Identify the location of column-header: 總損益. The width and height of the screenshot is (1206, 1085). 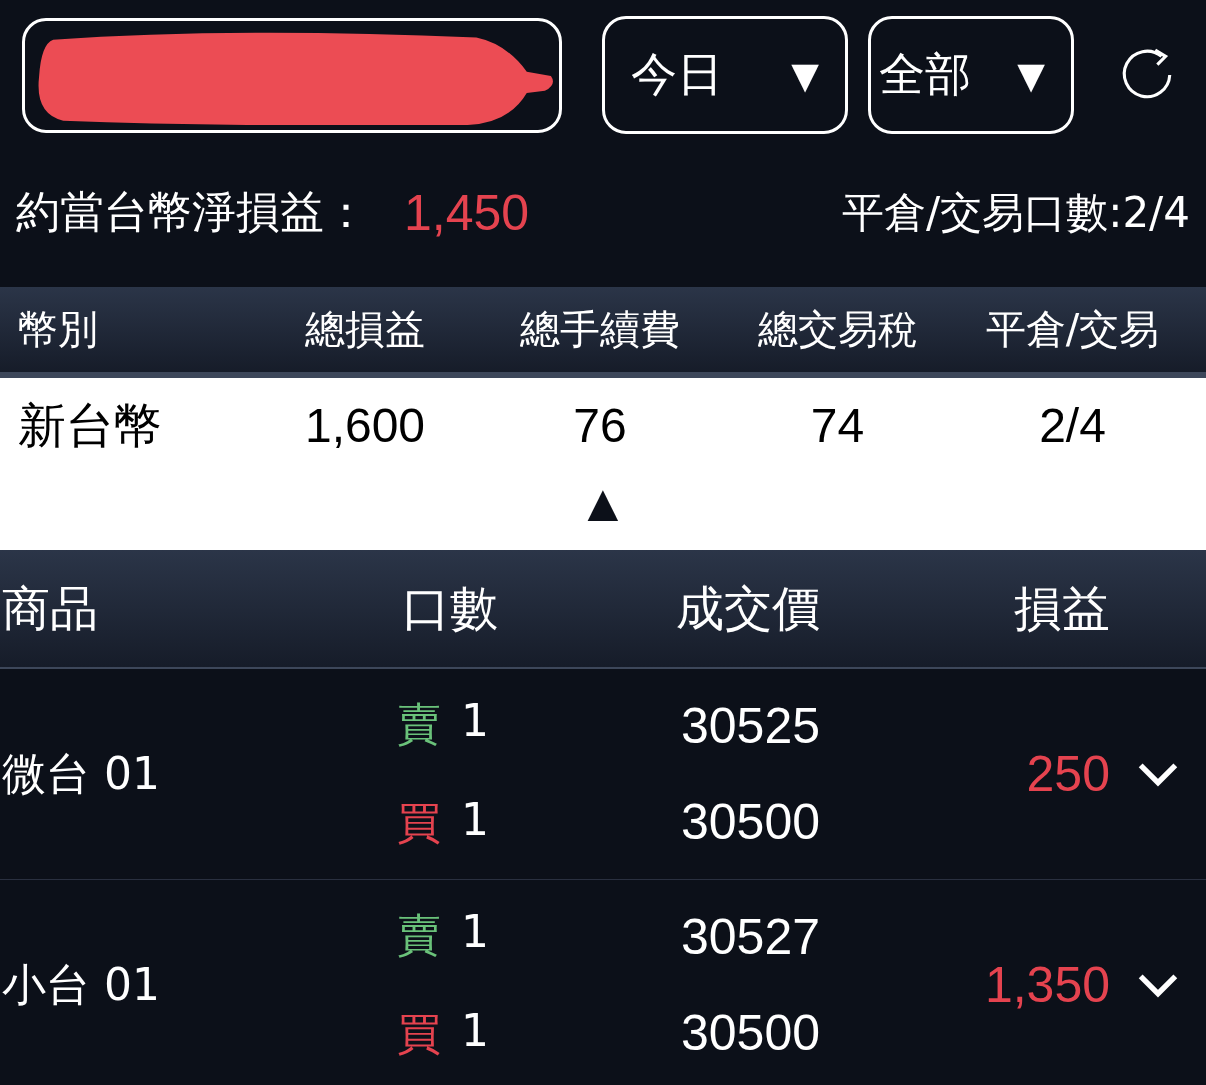
(365, 329).